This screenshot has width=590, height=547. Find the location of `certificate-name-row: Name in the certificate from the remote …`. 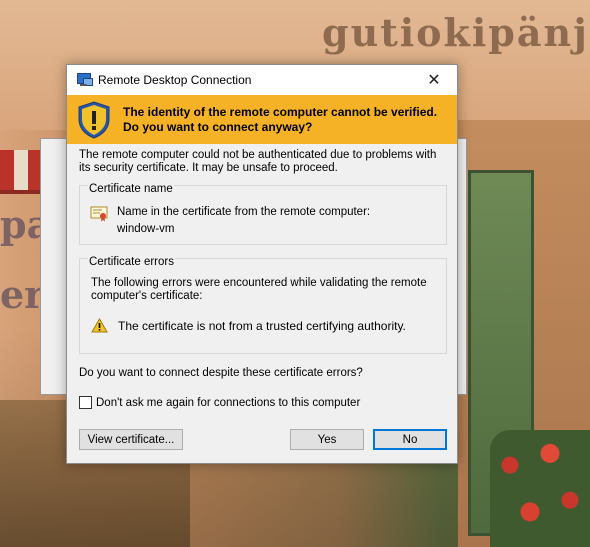

certificate-name-row: Name in the certificate from the remote … is located at coordinates (230, 221).